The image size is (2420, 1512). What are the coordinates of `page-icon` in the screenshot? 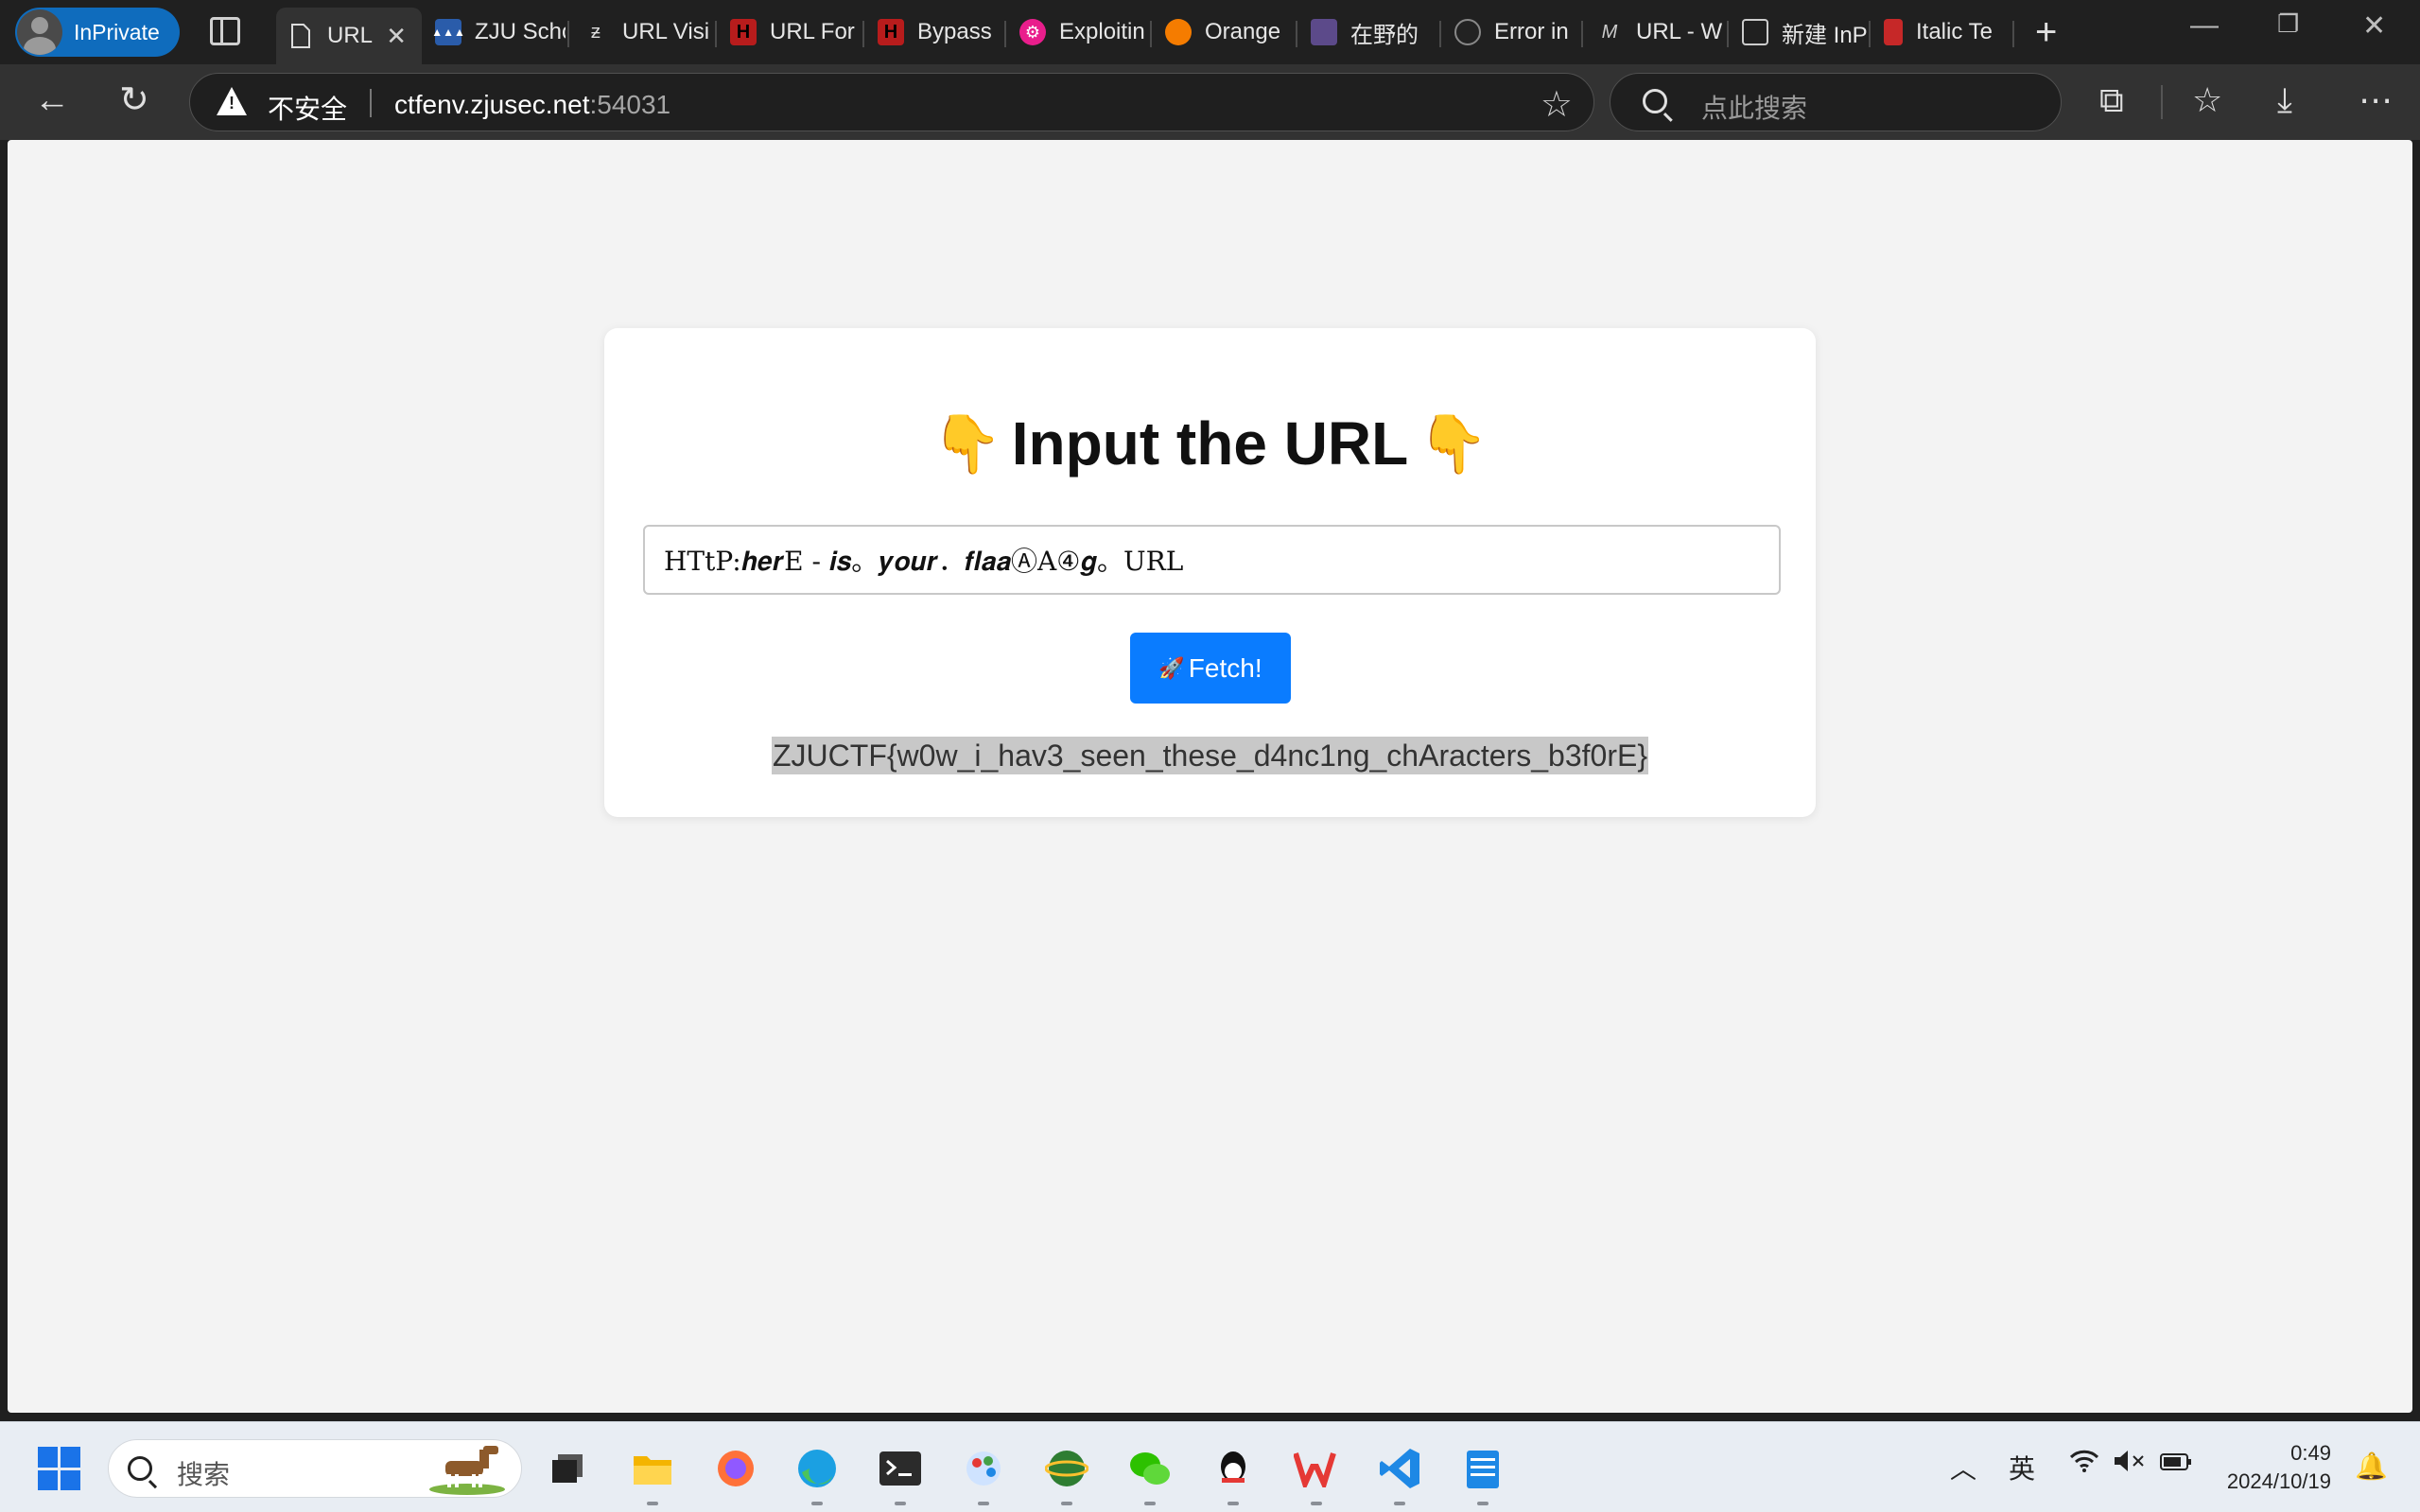 It's located at (300, 36).